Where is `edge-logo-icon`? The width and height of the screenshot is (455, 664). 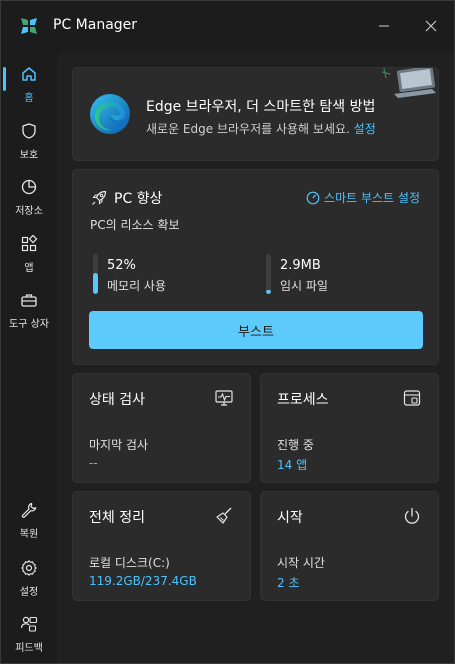
edge-logo-icon is located at coordinates (110, 114).